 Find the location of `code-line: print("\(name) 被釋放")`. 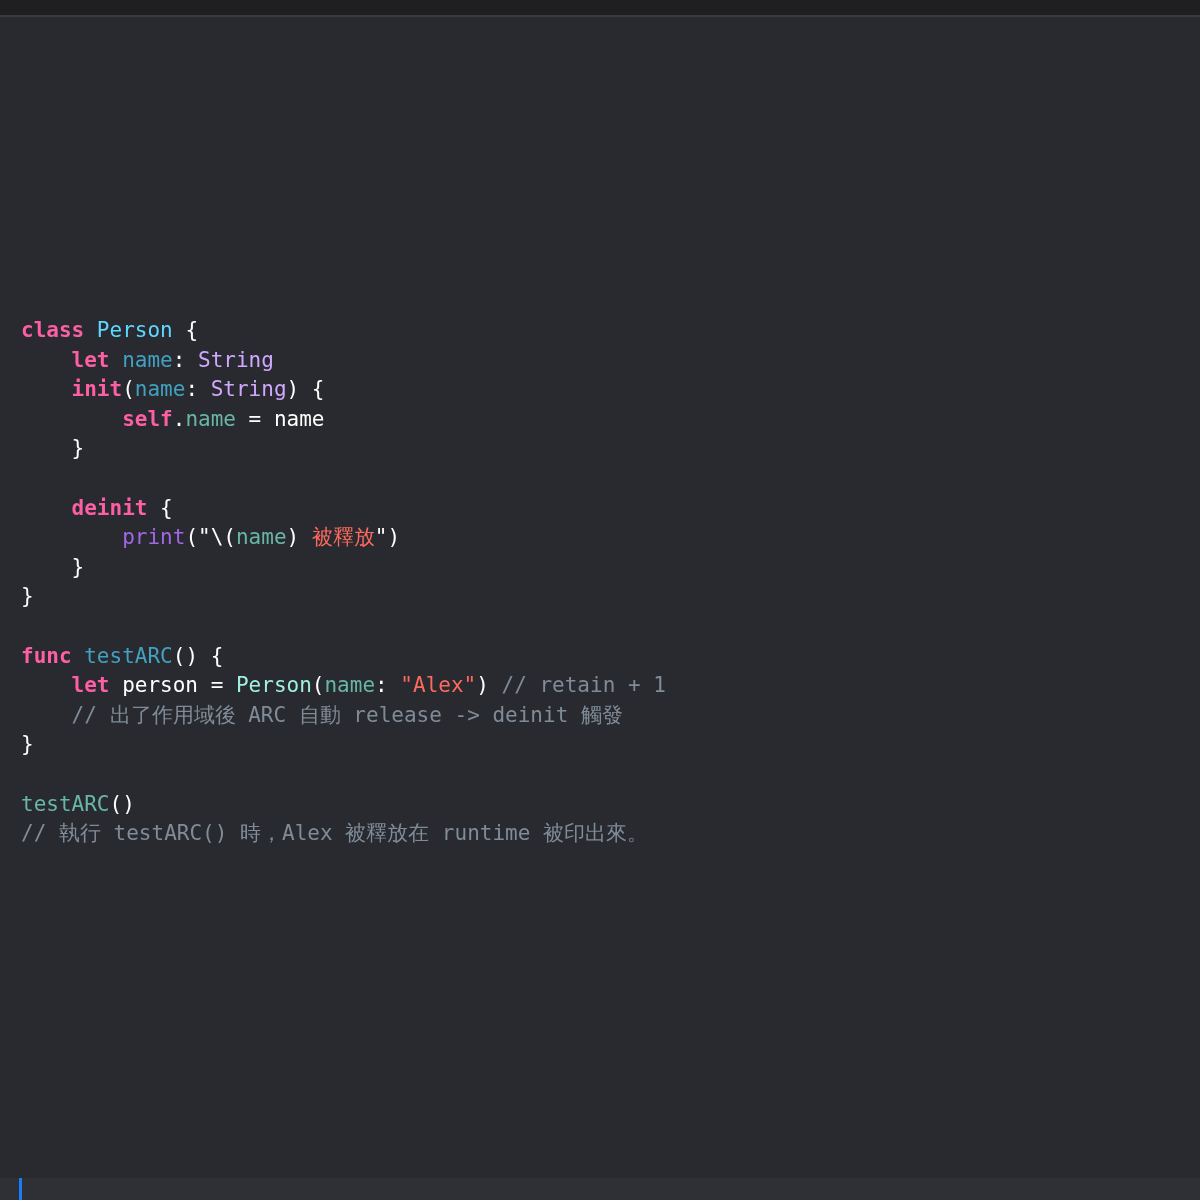

code-line: print("\(name) 被釋放") is located at coordinates (261, 538).